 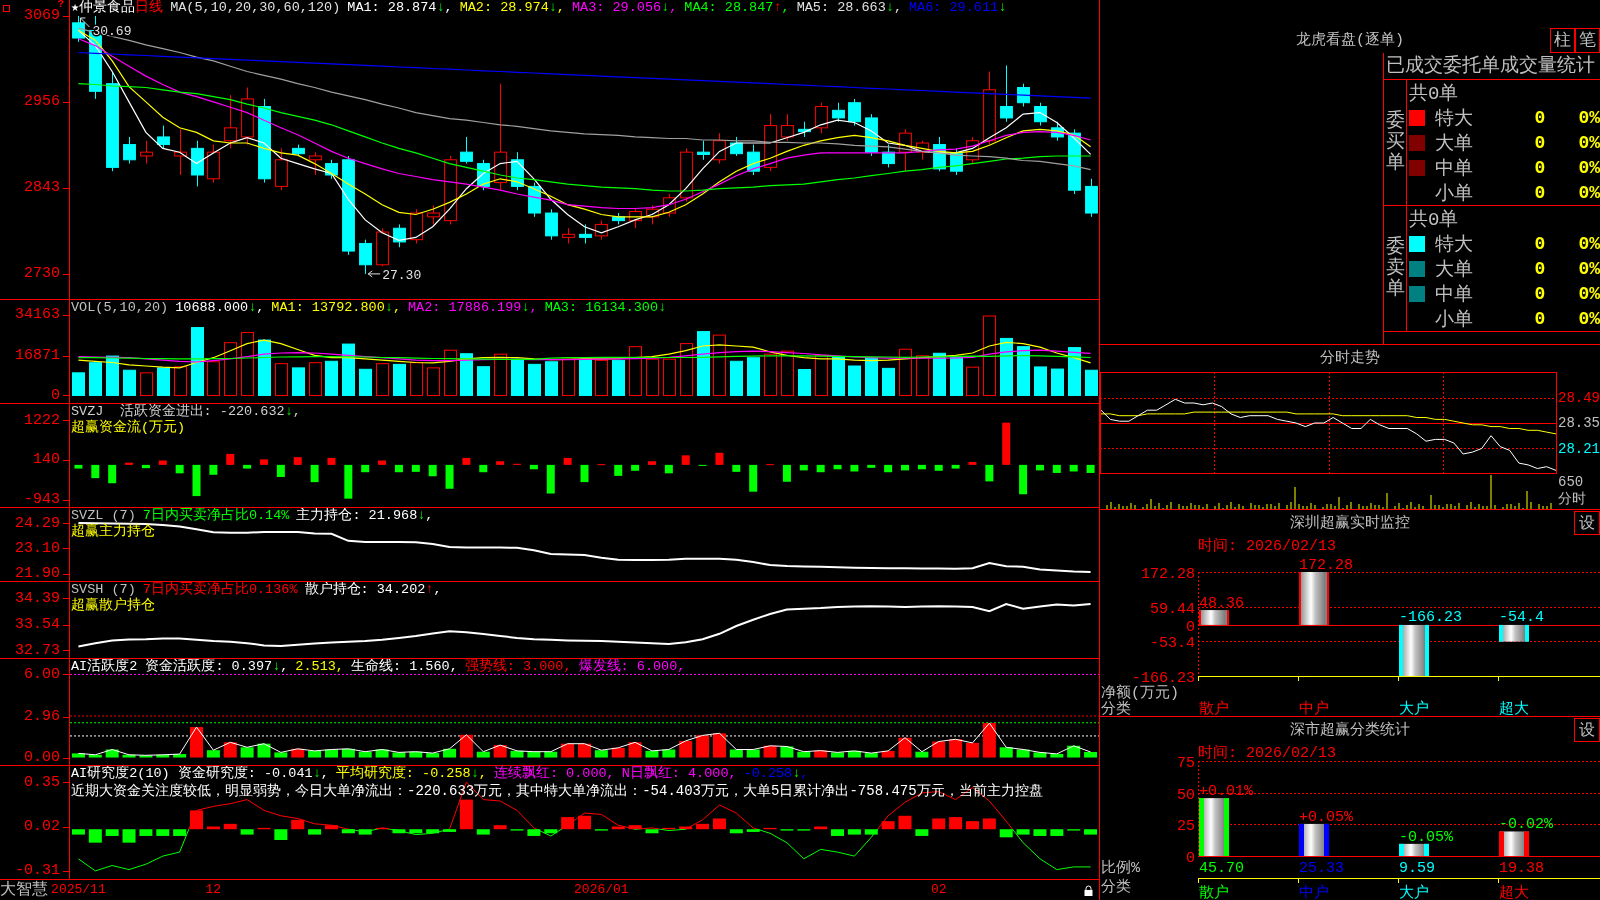 What do you see at coordinates (1579, 423) in the screenshot?
I see `axis-tick-label: 28.35` at bounding box center [1579, 423].